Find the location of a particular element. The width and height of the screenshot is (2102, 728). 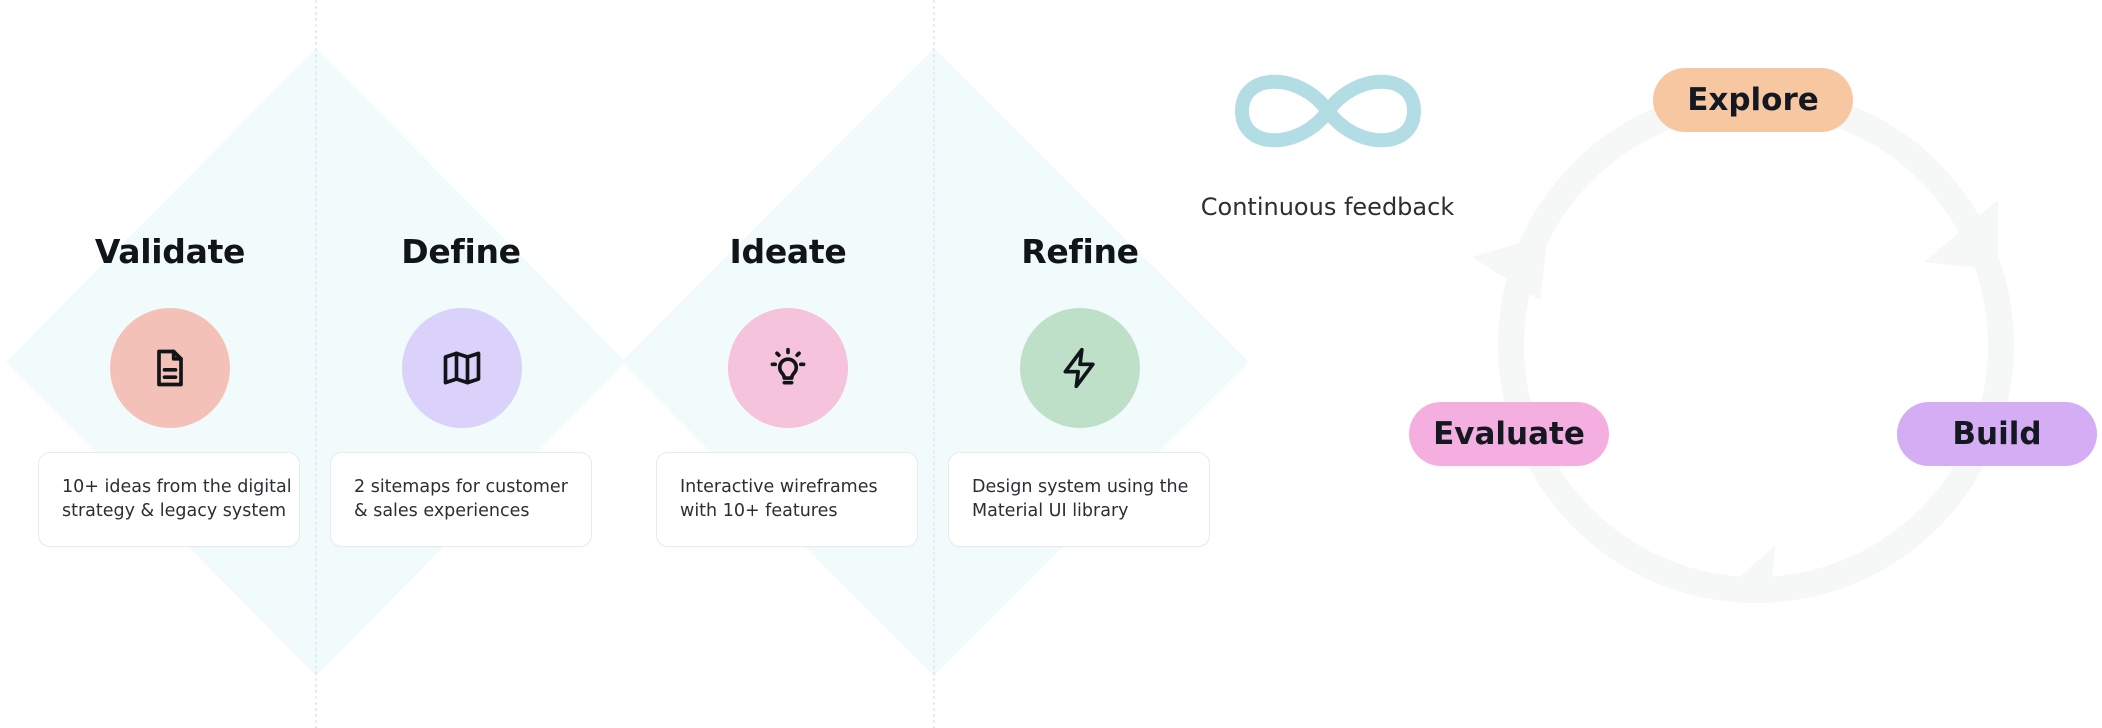

pill-evaluate: Evaluate is located at coordinates (1509, 434).